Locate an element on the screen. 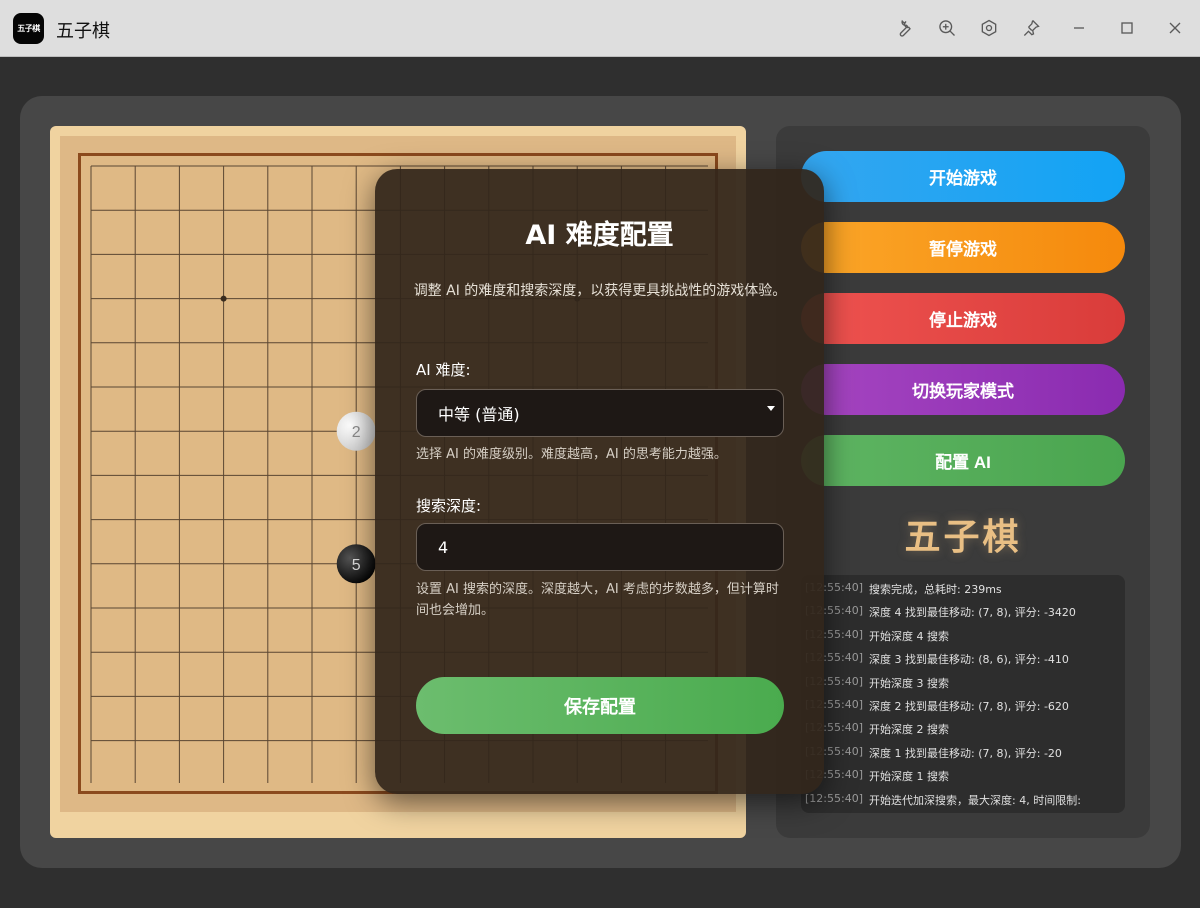 This screenshot has width=1200, height=908. log-entry: [12:55:40] 开始迭代加深搜索，最大深度: 4, 时间限制: is located at coordinates (963, 802).